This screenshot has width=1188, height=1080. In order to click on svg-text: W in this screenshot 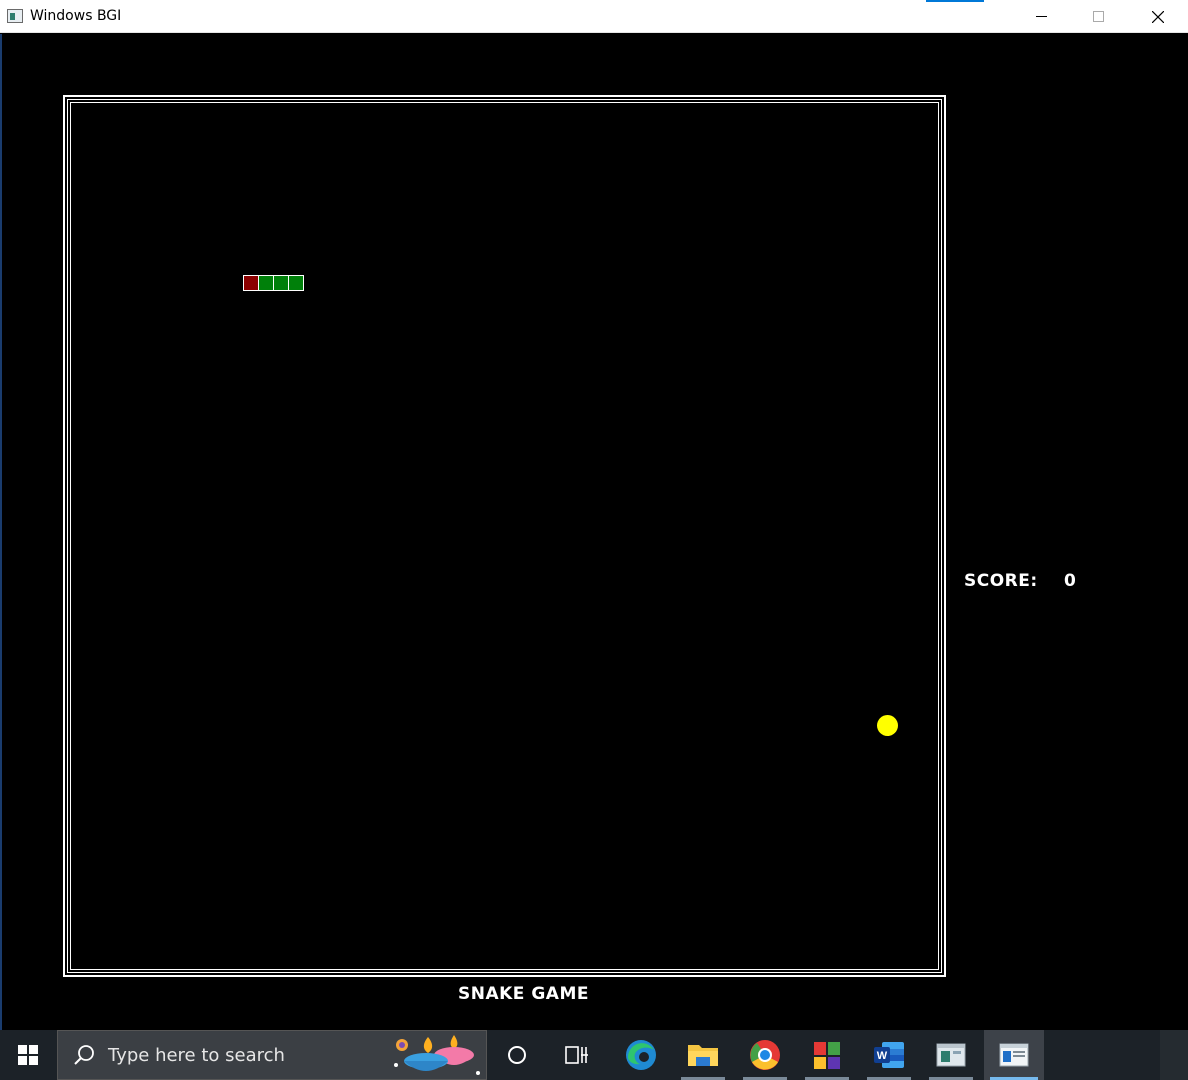, I will do `click(882, 1056)`.